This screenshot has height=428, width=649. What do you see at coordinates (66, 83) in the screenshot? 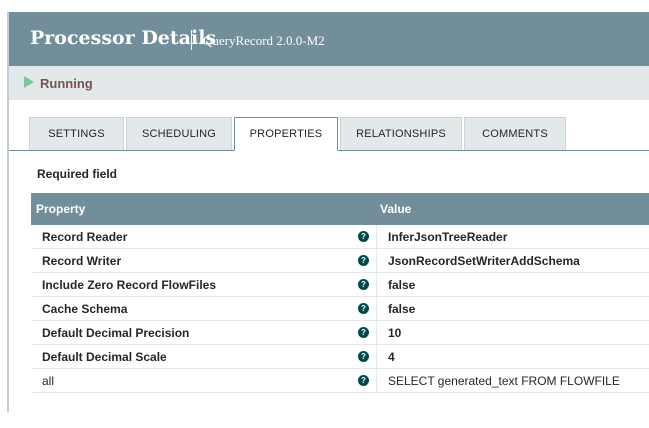
I see `run-status: Running` at bounding box center [66, 83].